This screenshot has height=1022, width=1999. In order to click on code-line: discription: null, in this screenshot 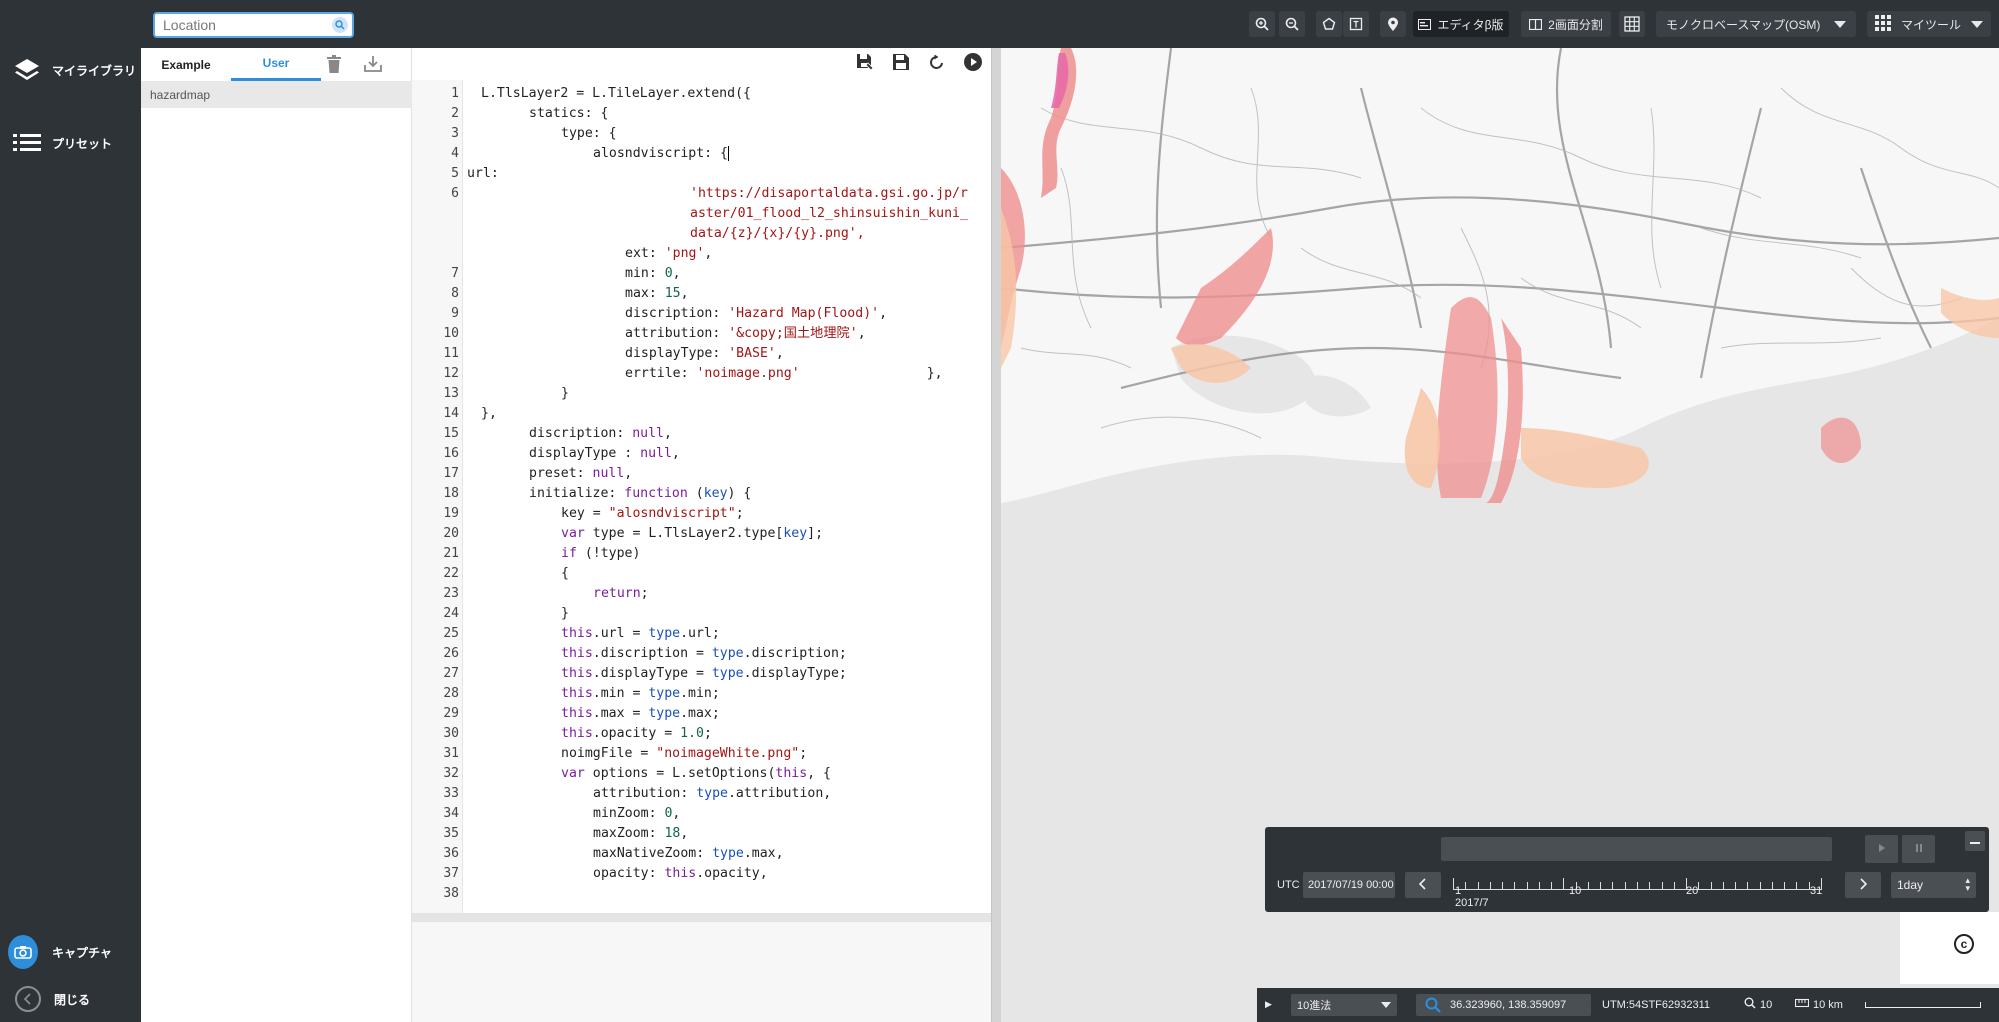, I will do `click(600, 433)`.